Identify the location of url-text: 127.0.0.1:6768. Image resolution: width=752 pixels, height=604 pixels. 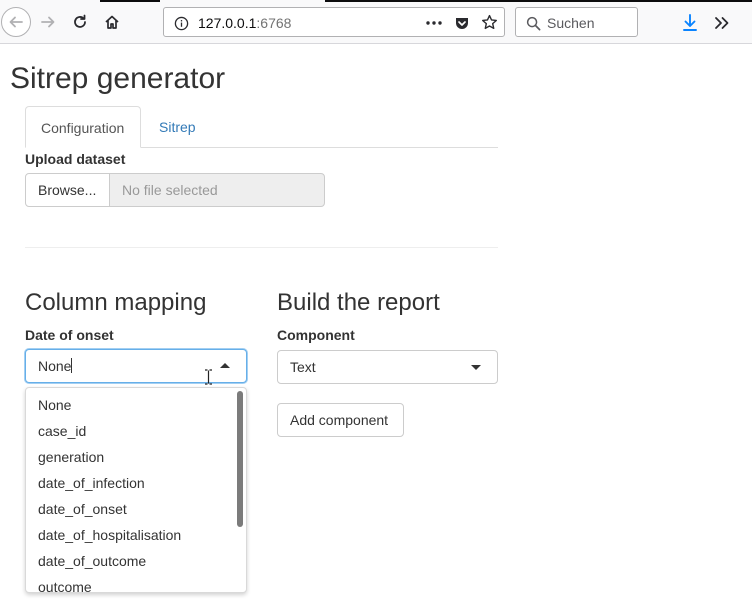
(244, 23).